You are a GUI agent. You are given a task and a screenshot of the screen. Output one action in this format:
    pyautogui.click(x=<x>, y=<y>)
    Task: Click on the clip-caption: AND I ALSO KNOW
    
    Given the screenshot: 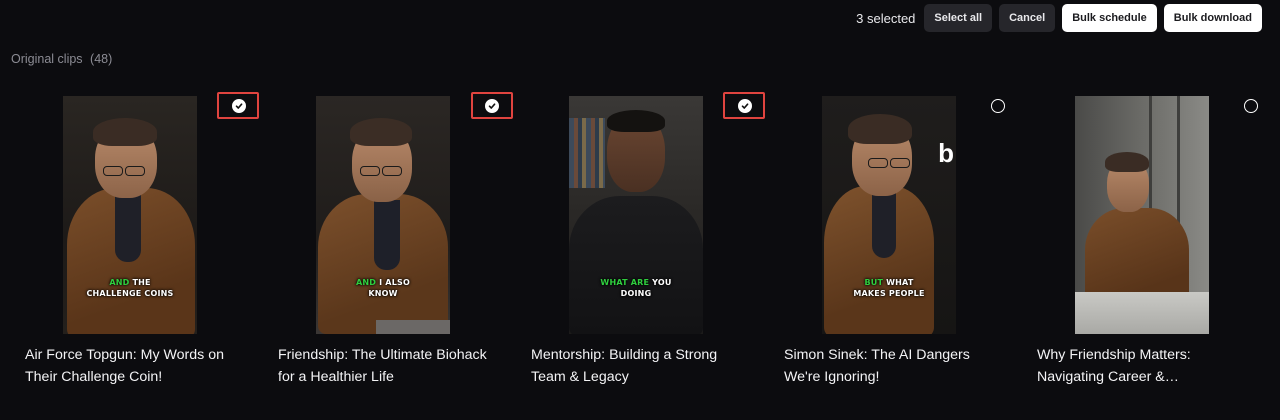 What is the action you would take?
    pyautogui.click(x=383, y=288)
    